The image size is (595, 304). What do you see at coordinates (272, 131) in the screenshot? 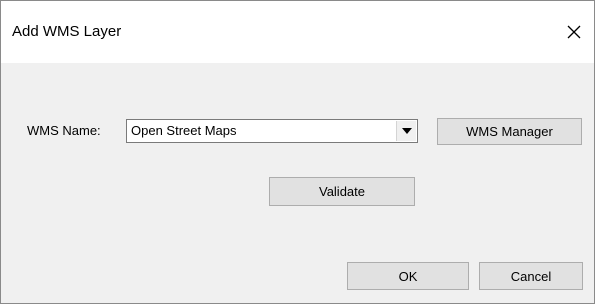
I see `wms-name-select: Open Street Maps` at bounding box center [272, 131].